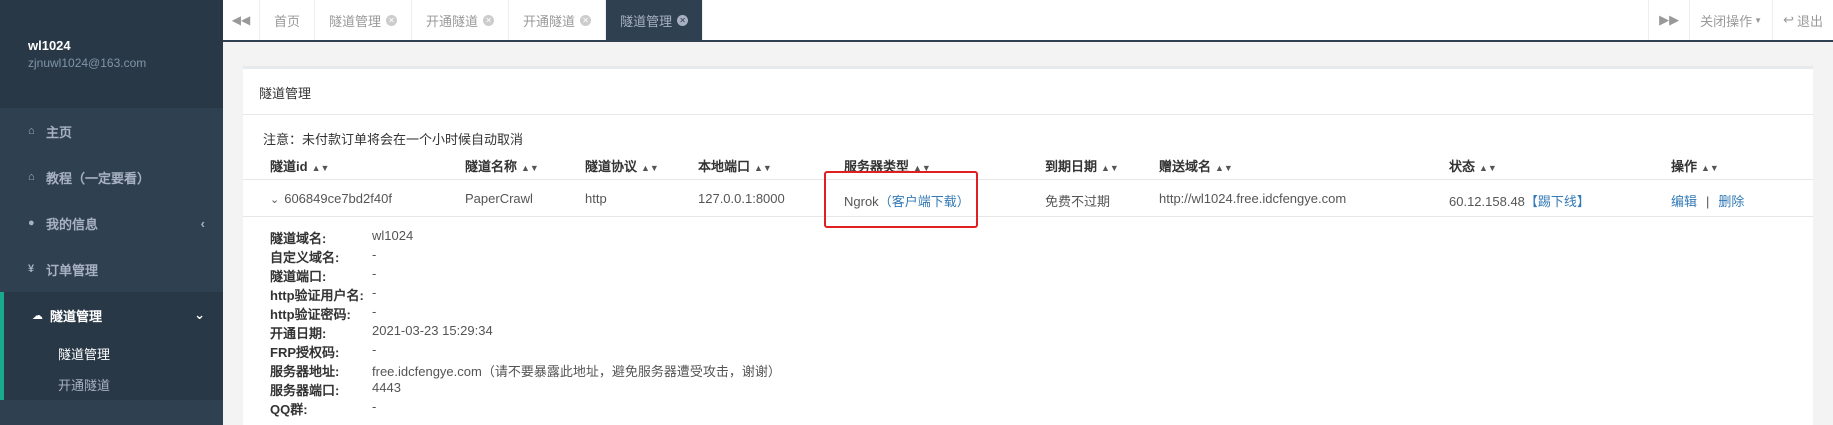 The height and width of the screenshot is (425, 1833). What do you see at coordinates (525, 275) in the screenshot?
I see `detail-row: 隧道端口: -` at bounding box center [525, 275].